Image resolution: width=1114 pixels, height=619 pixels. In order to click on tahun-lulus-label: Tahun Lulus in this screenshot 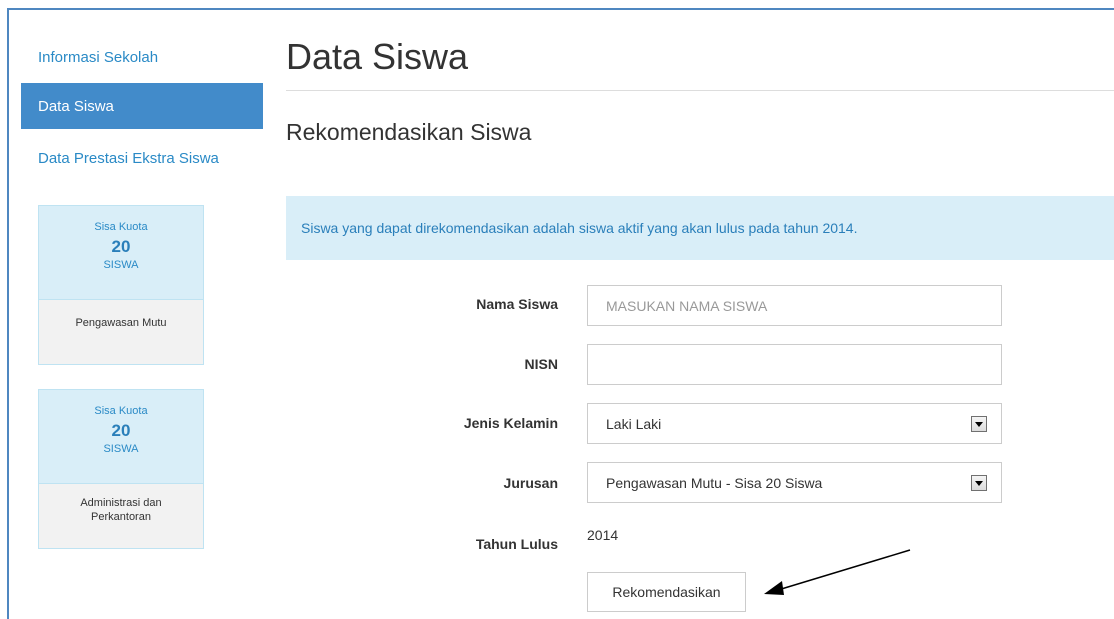, I will do `click(516, 544)`.